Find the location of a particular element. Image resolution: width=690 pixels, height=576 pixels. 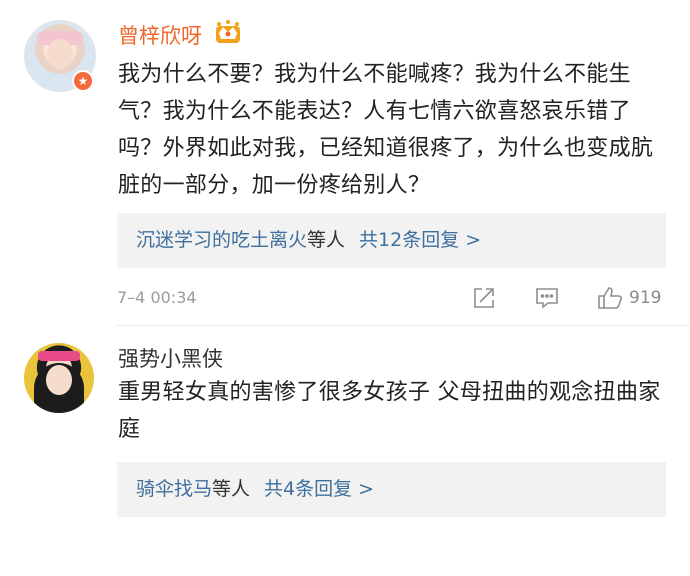

reply-authors: 骑伞找马 is located at coordinates (174, 489).